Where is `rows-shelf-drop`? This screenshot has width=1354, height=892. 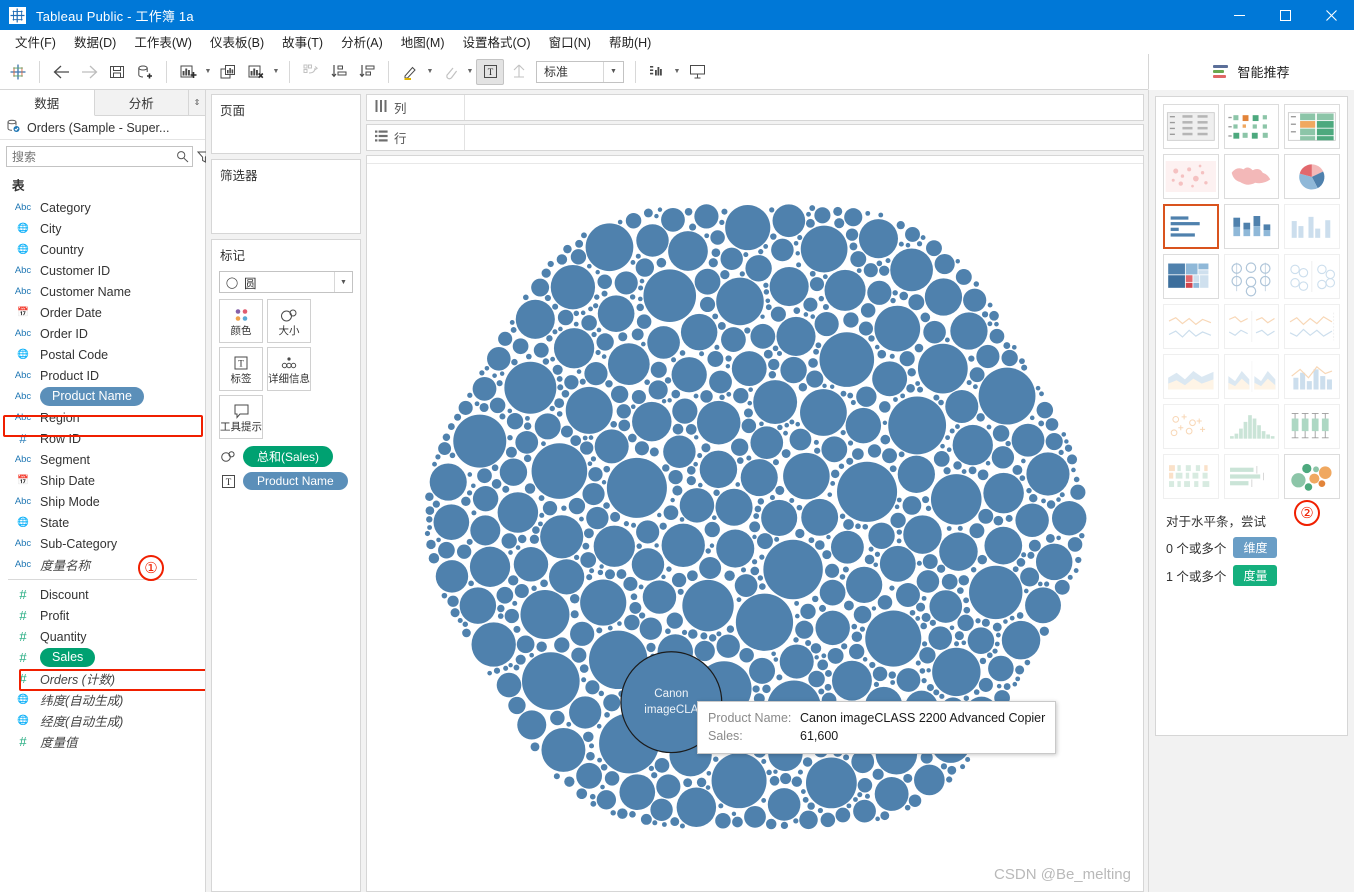
rows-shelf-drop is located at coordinates (804, 137).